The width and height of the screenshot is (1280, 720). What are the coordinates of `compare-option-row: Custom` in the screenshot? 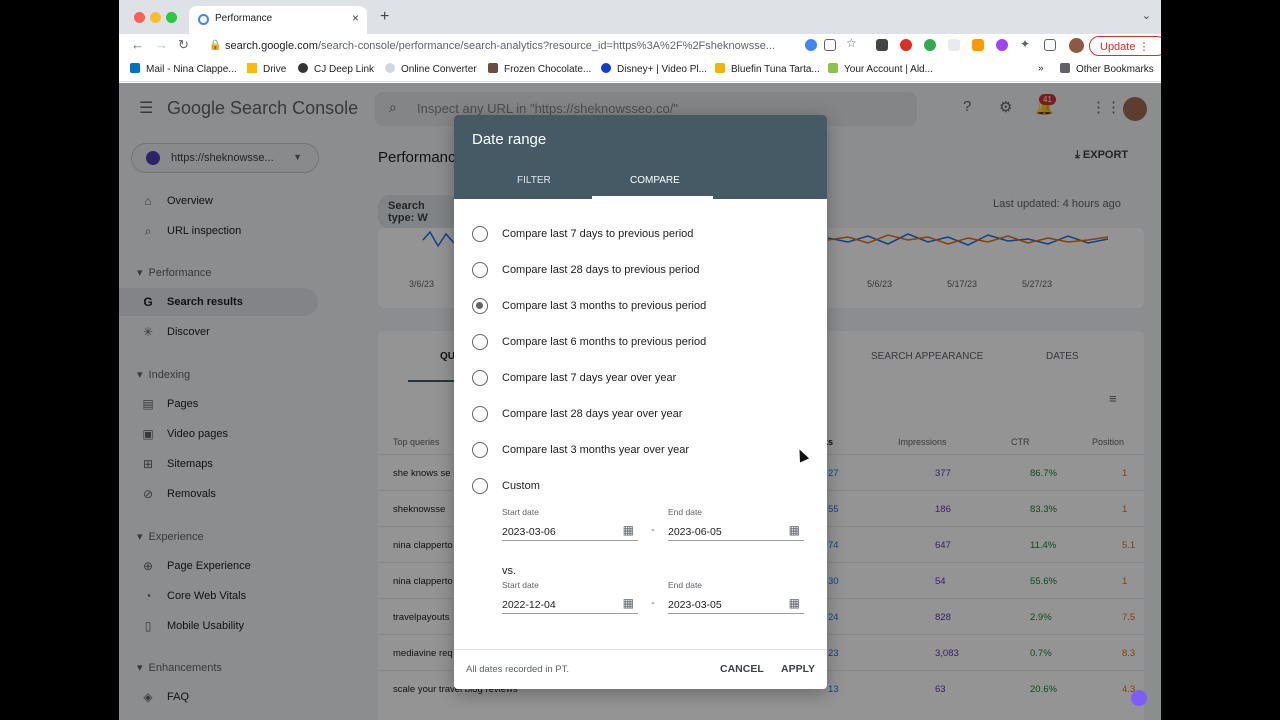 It's located at (642, 486).